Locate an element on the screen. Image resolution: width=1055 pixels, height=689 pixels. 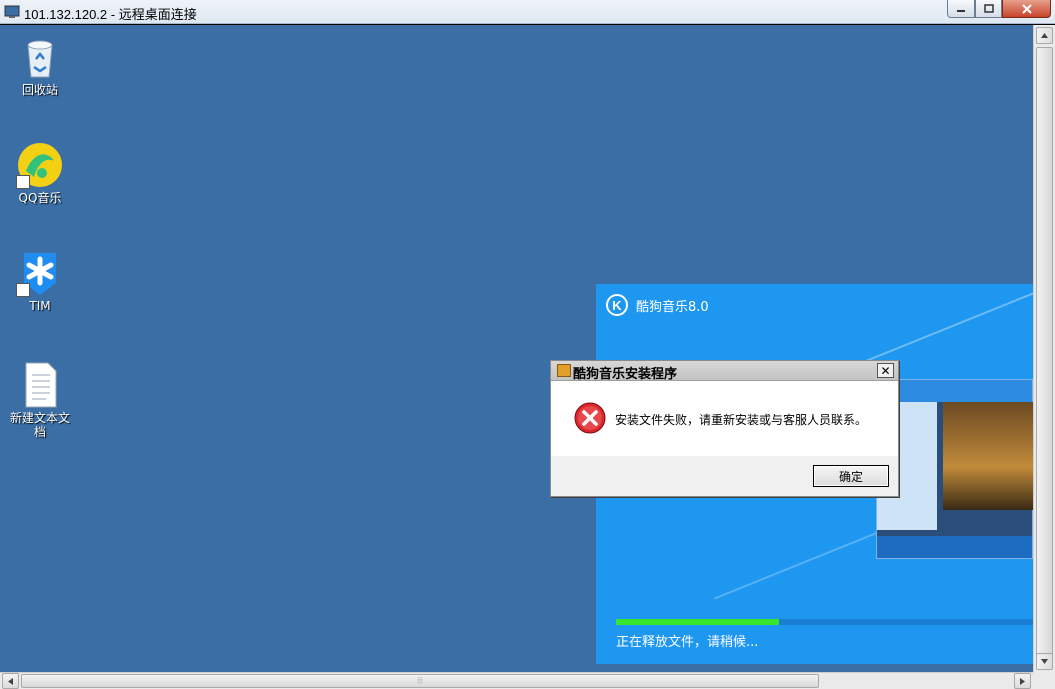
horizontal-scrollbar: ⦙⦙⦙ is located at coordinates (527, 680).